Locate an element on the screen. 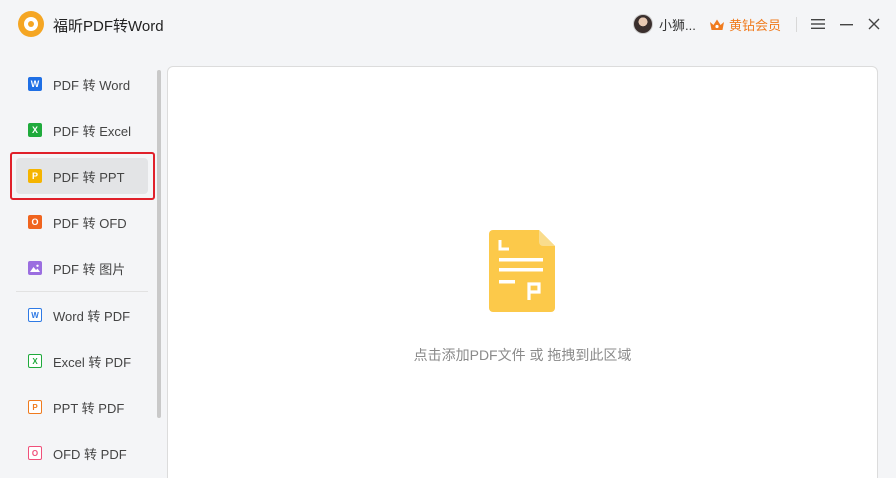  close-icon is located at coordinates (874, 24).